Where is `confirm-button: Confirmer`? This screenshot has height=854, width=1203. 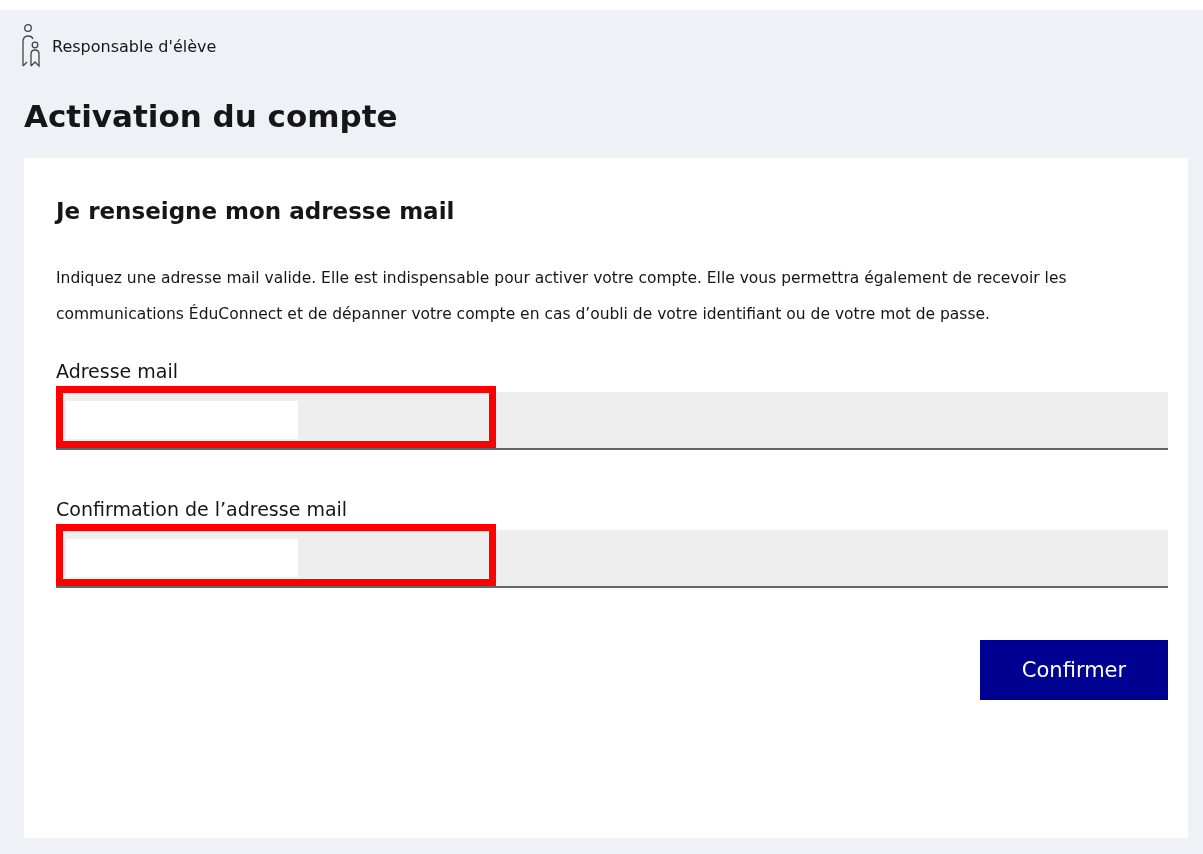 confirm-button: Confirmer is located at coordinates (1074, 670).